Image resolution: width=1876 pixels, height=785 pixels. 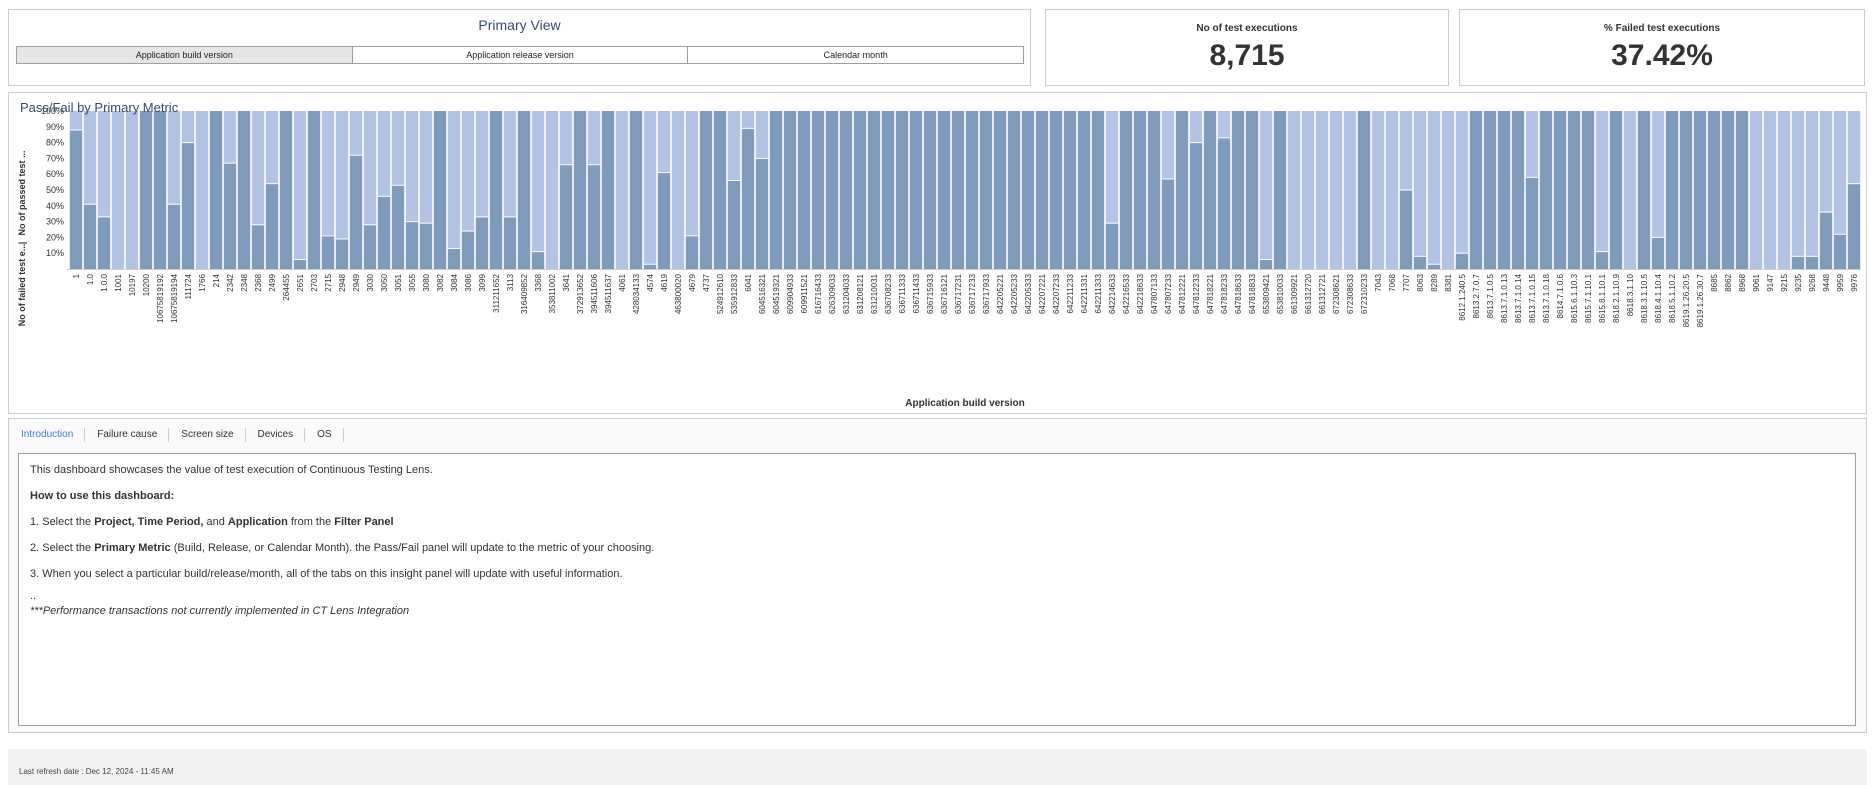 I want to click on x-tick-label: 4619, so click(x=664, y=282).